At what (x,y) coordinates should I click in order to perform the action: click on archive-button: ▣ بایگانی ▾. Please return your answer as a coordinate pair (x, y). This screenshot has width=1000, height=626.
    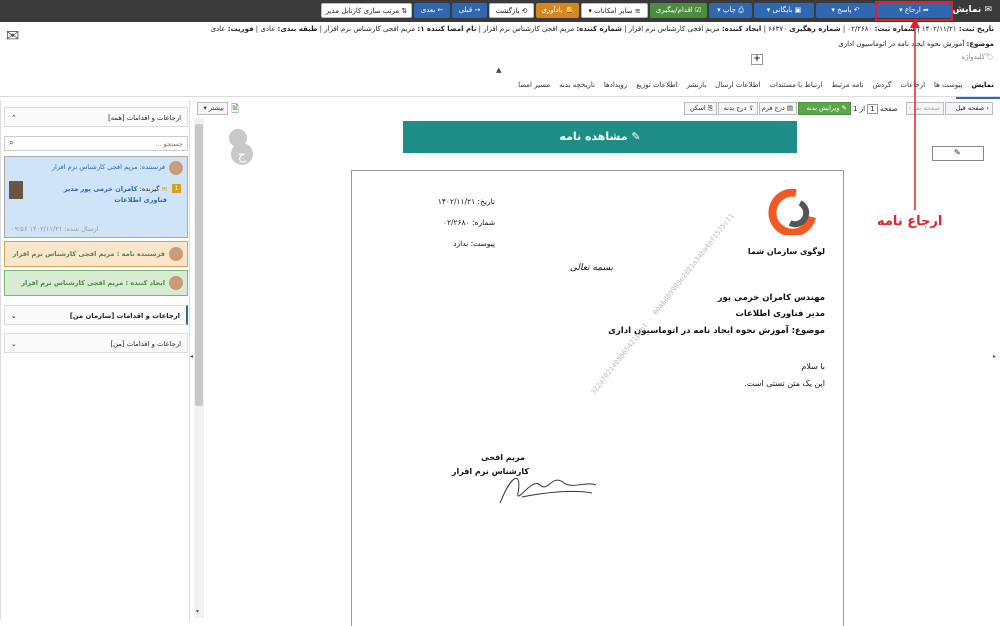
    Looking at the image, I should click on (784, 10).